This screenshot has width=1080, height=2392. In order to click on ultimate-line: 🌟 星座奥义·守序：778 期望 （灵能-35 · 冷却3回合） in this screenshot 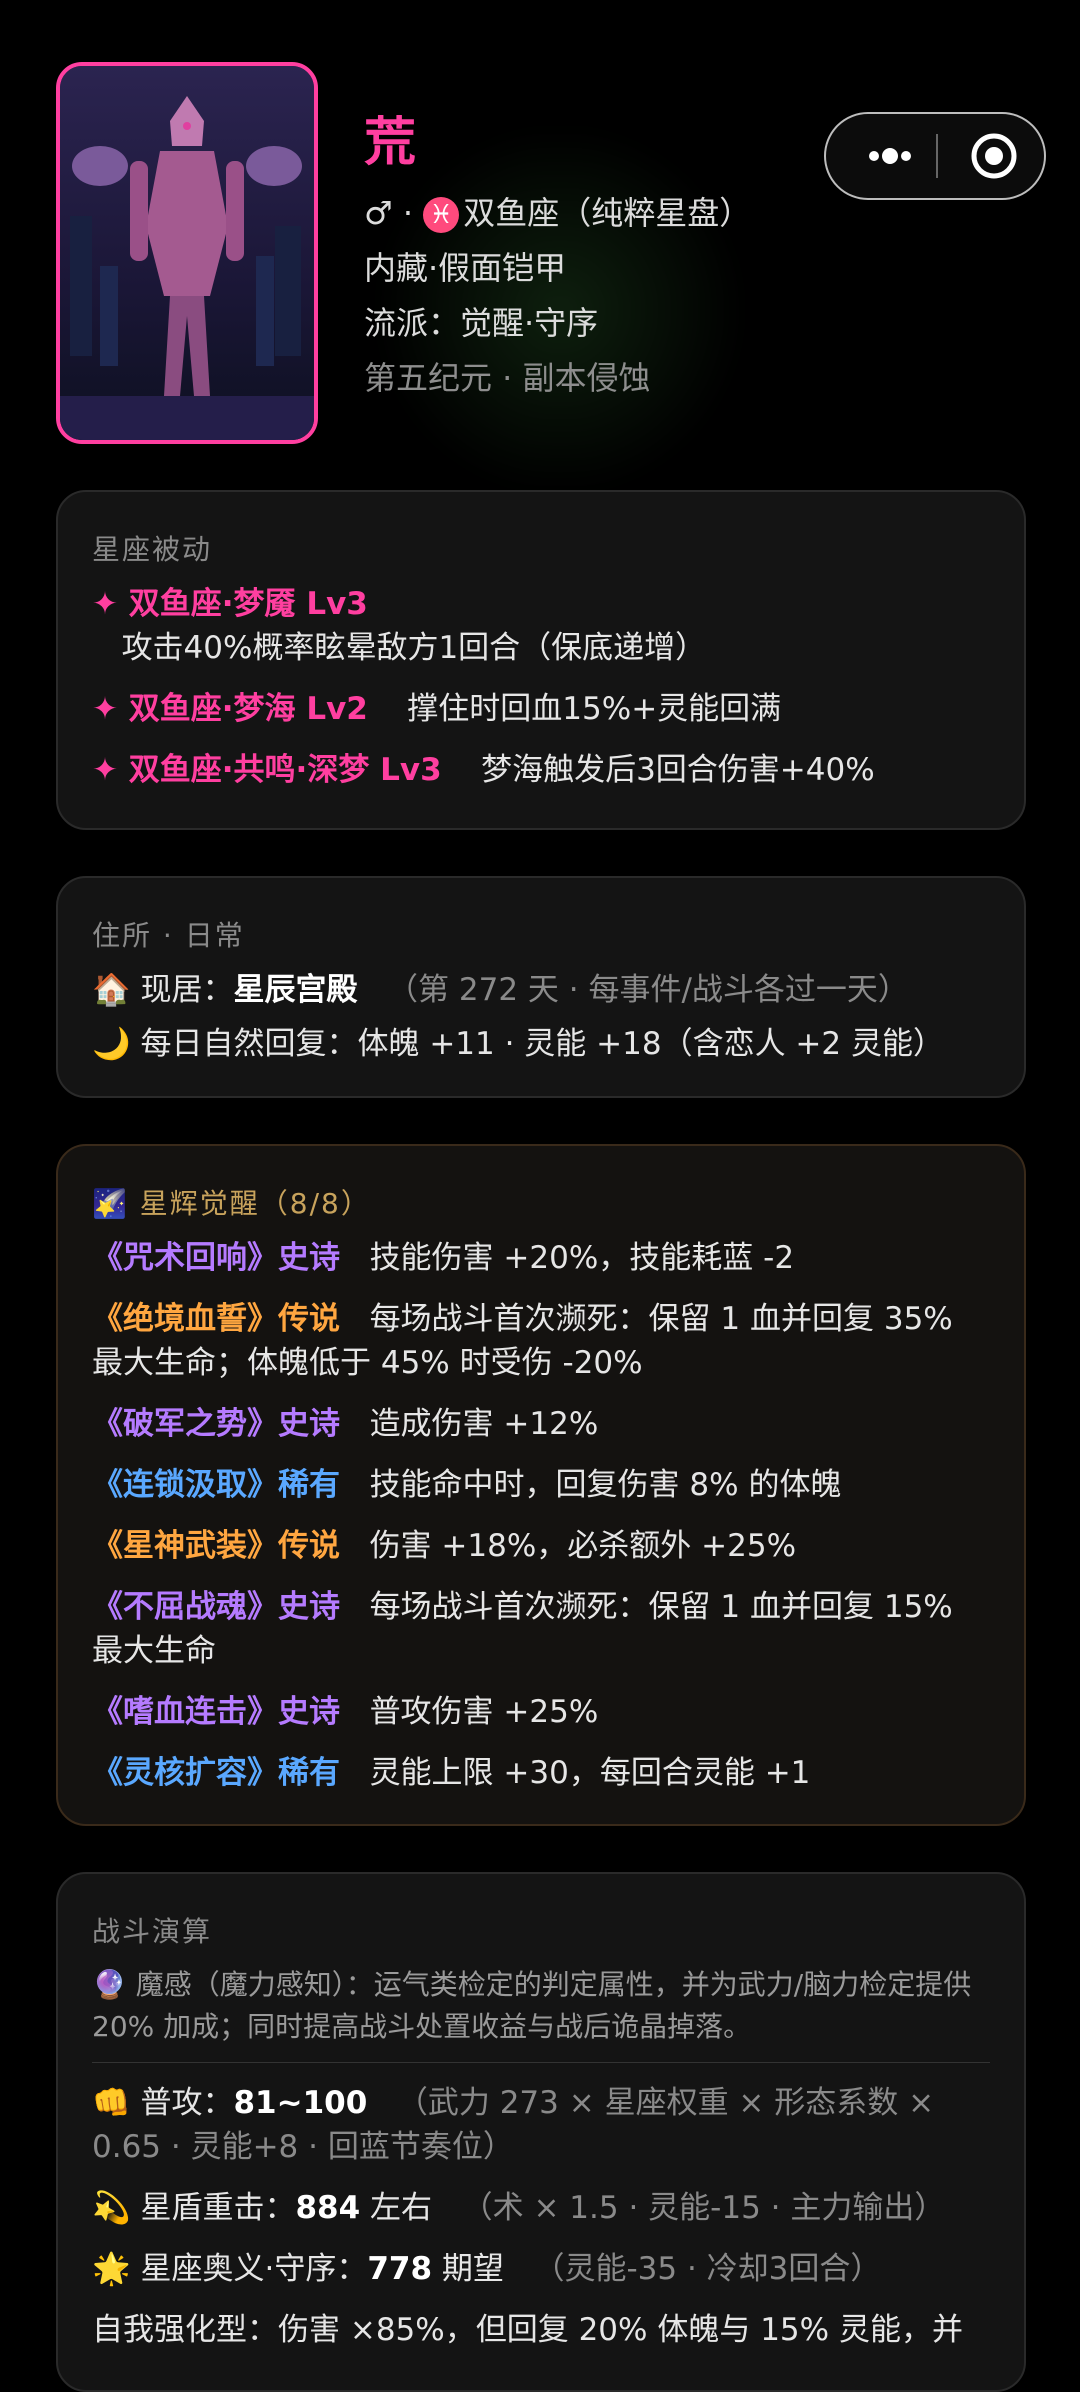, I will do `click(541, 2269)`.